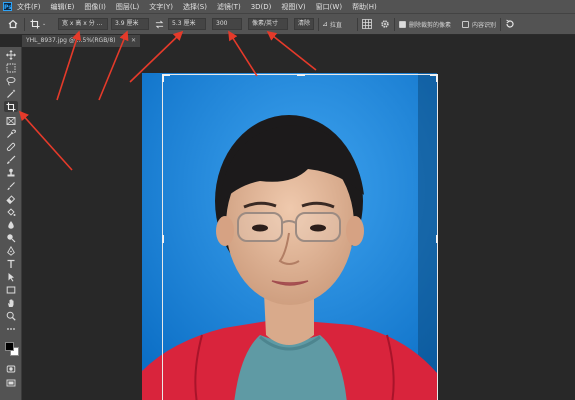  I want to click on crop-tool-icon, so click(11, 106).